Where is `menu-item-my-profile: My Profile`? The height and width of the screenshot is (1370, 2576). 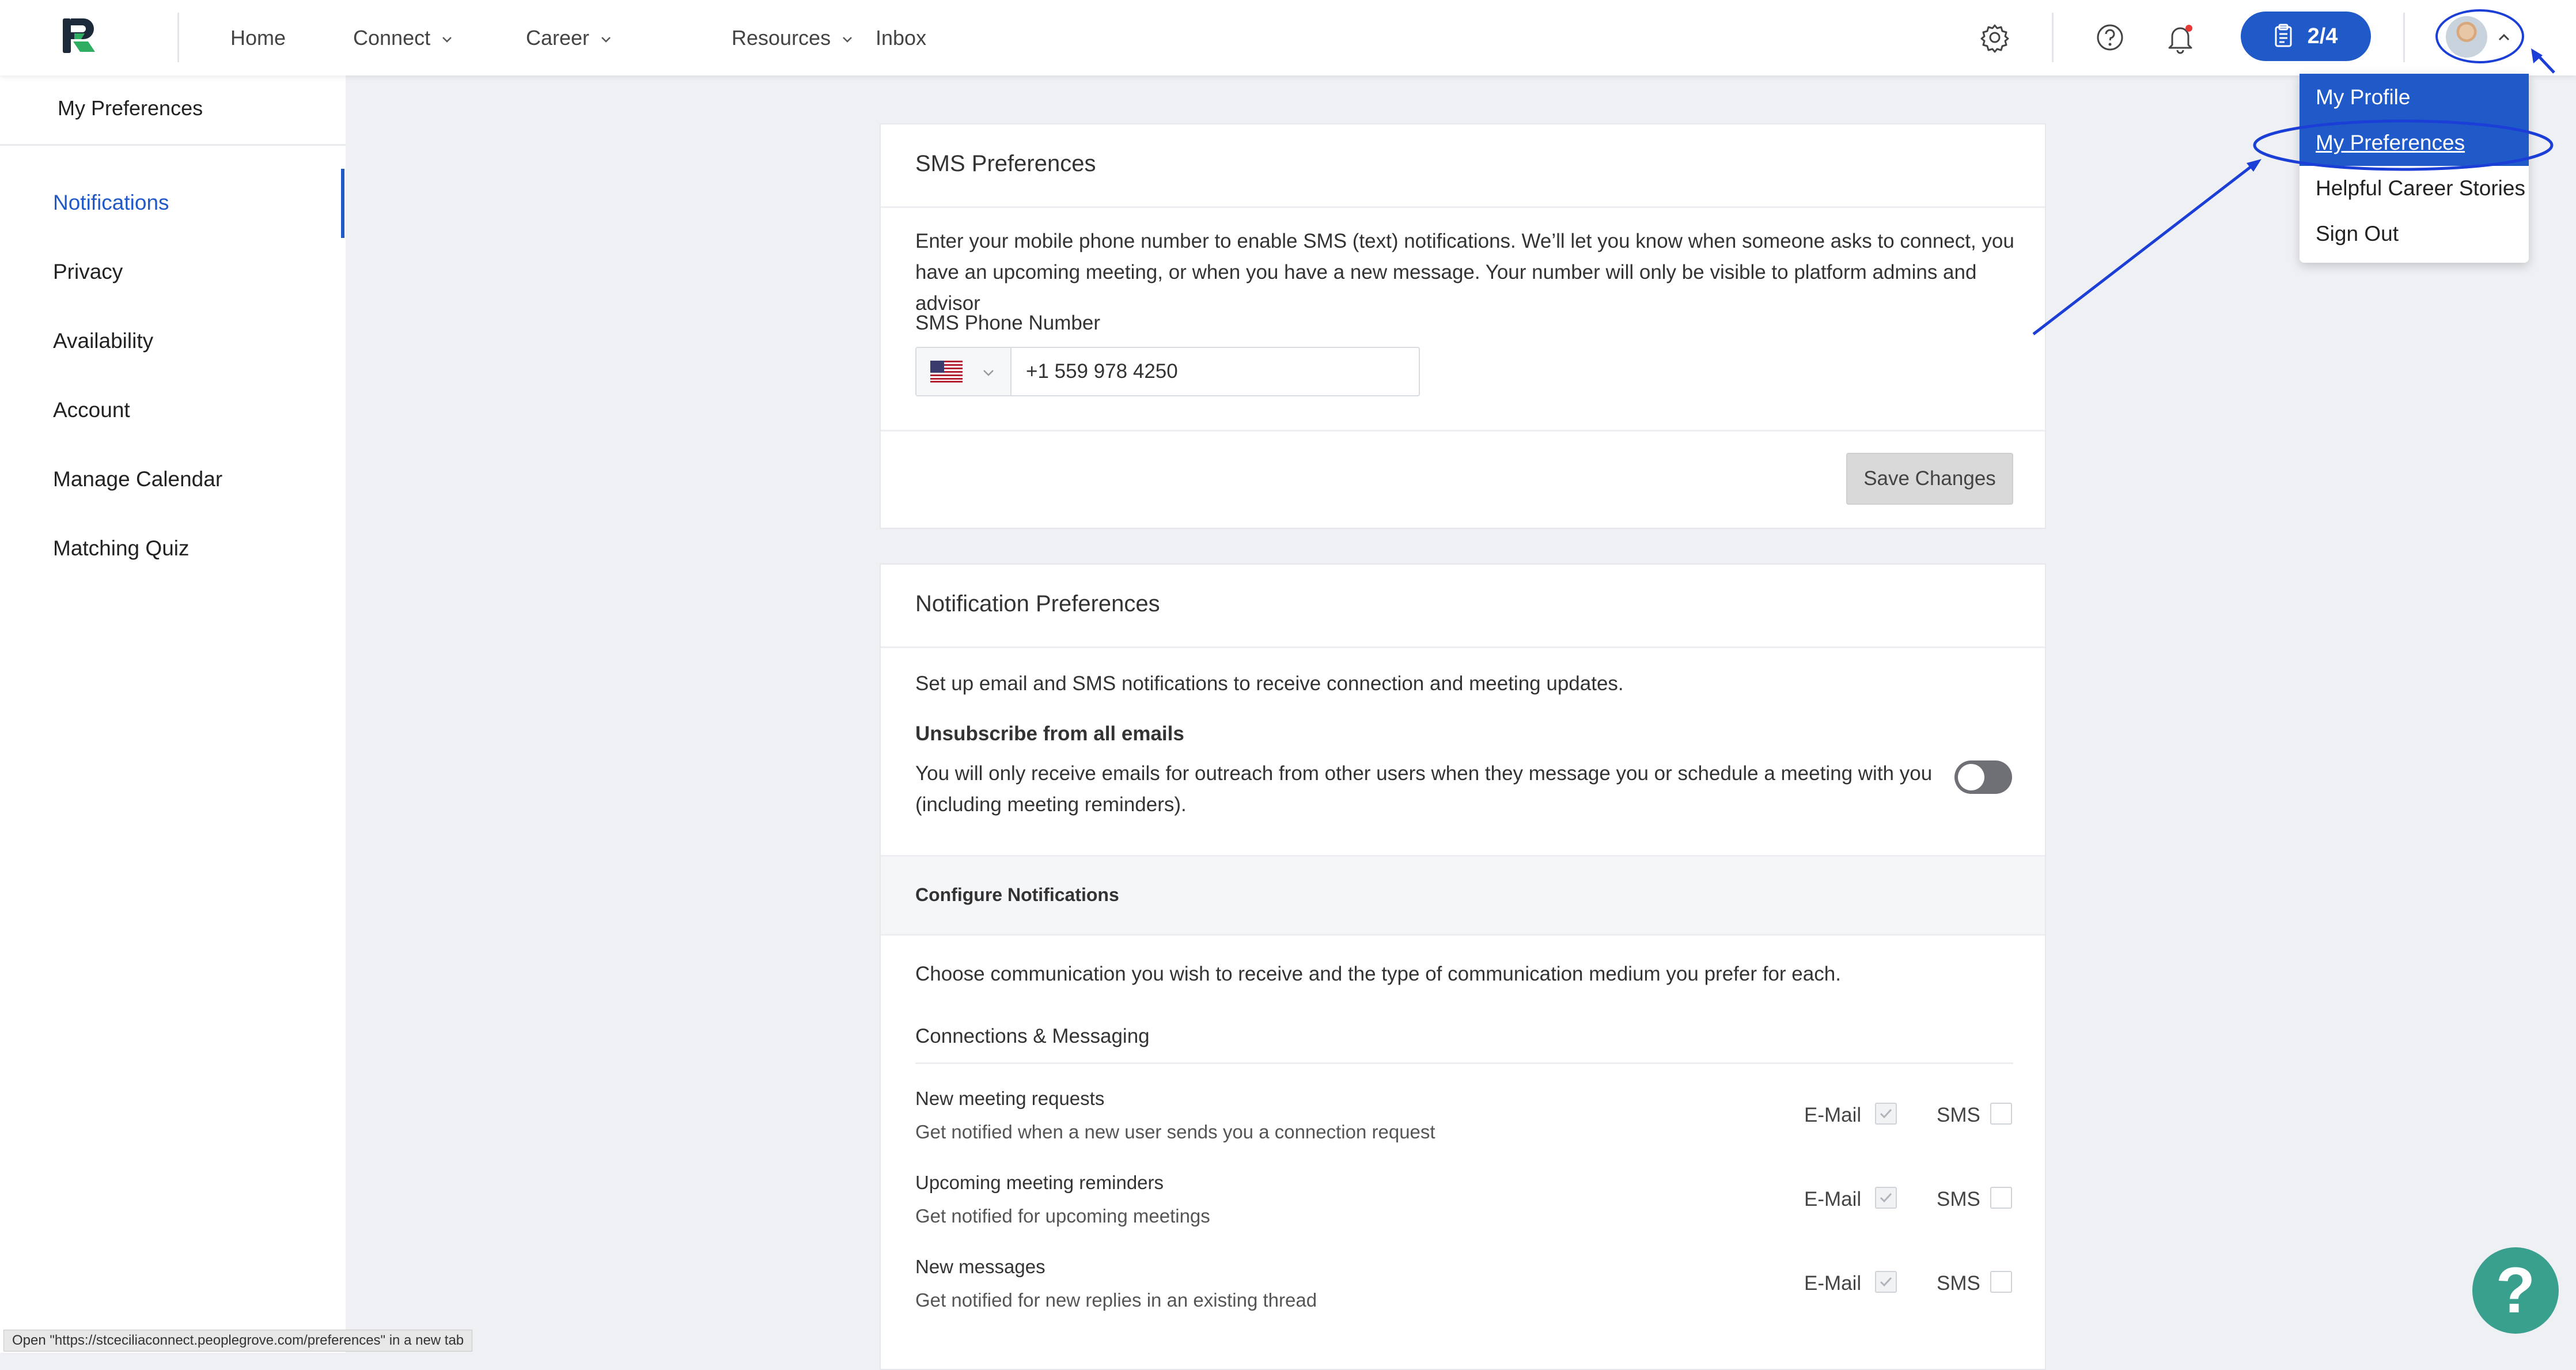
menu-item-my-profile: My Profile is located at coordinates (2363, 97).